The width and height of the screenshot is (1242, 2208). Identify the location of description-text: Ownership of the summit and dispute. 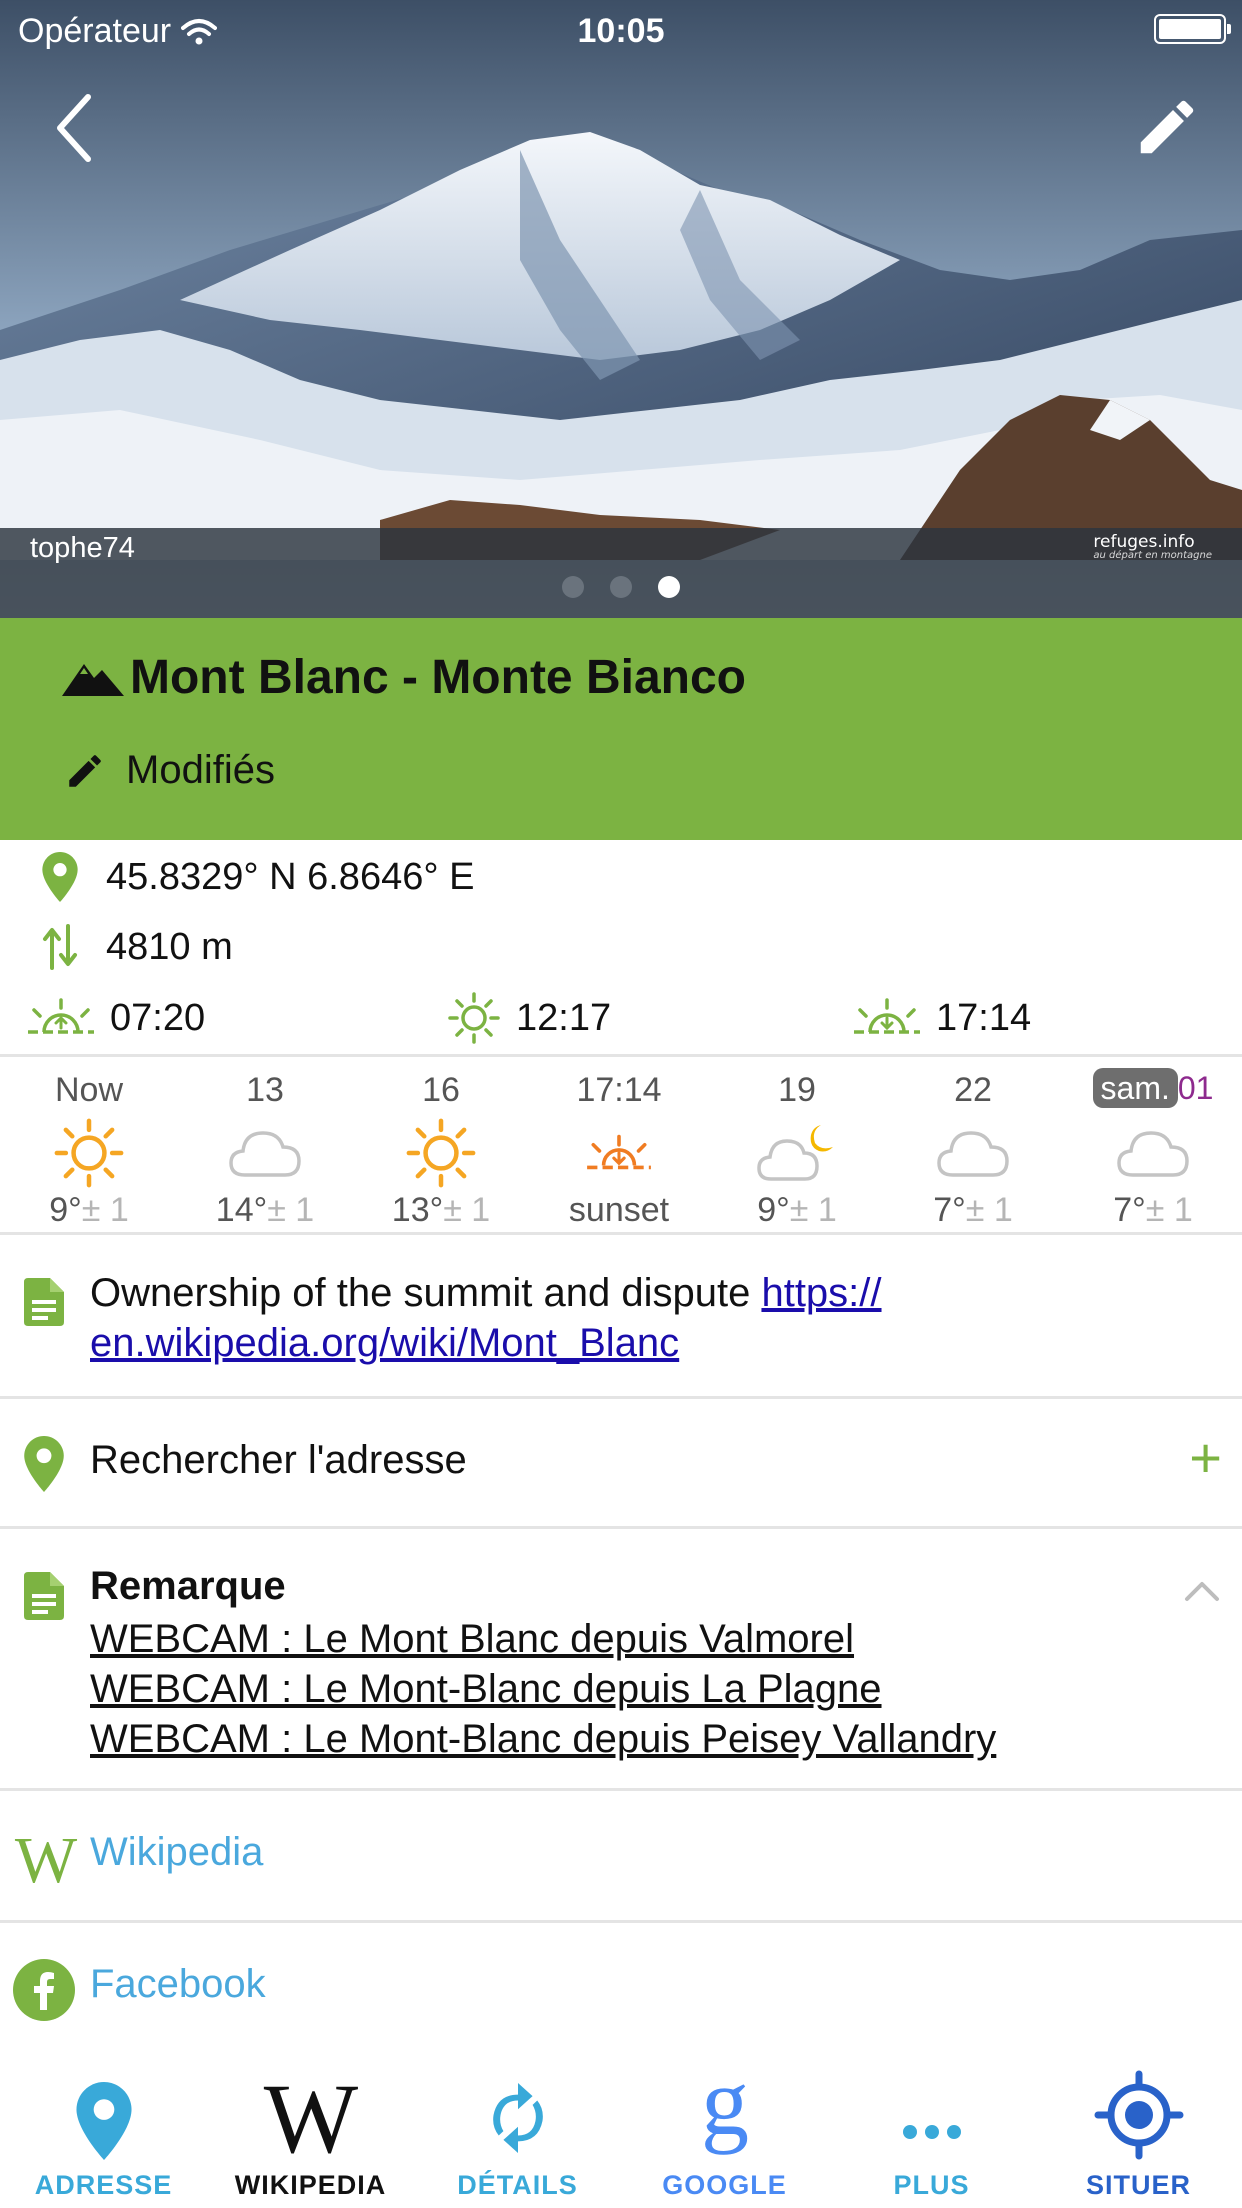
(426, 1293).